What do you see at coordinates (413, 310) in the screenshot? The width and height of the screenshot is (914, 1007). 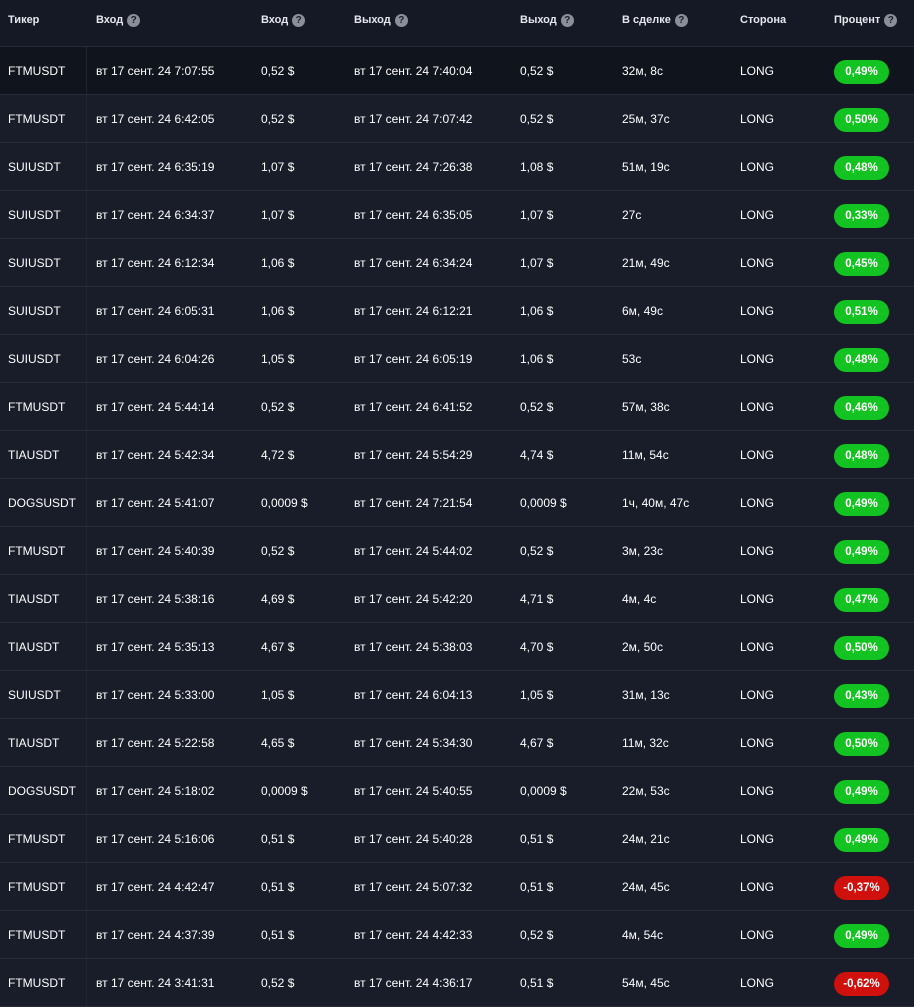 I see `exit-time-cell: вт 17 сент. 24 6:12:21` at bounding box center [413, 310].